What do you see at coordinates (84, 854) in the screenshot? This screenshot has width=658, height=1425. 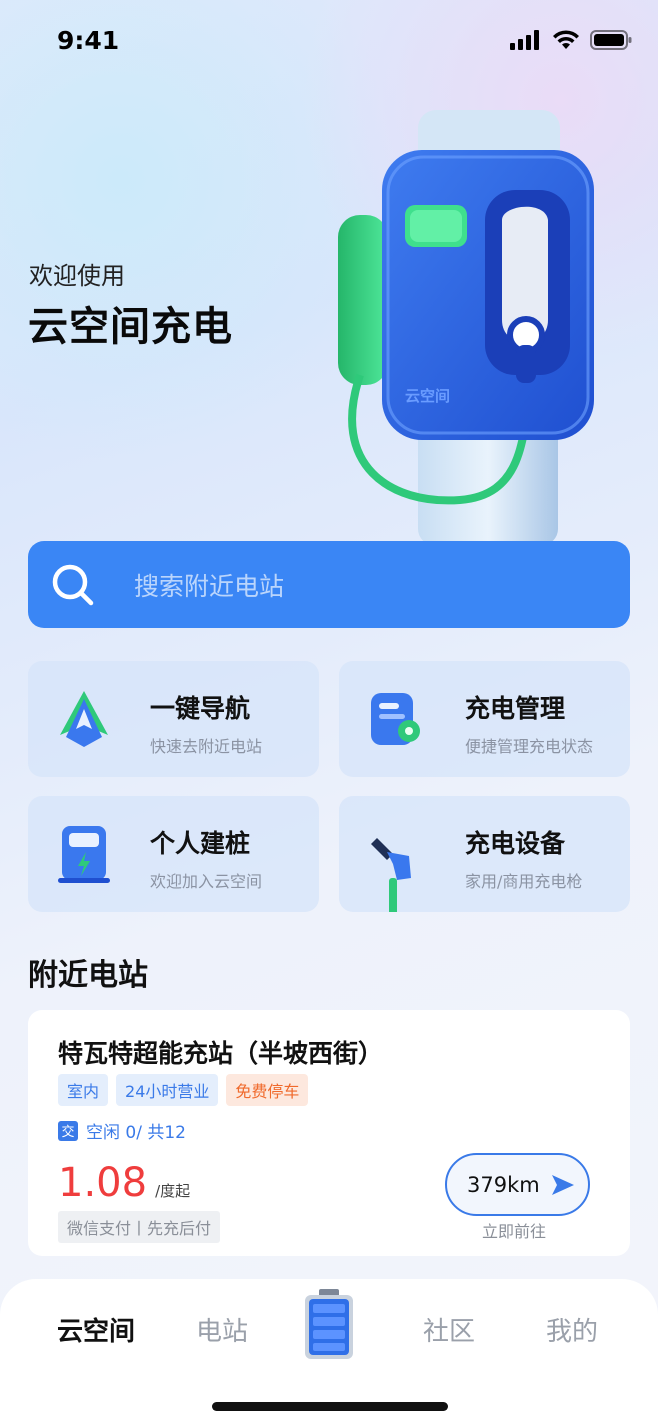 I see `charging-pile-icon` at bounding box center [84, 854].